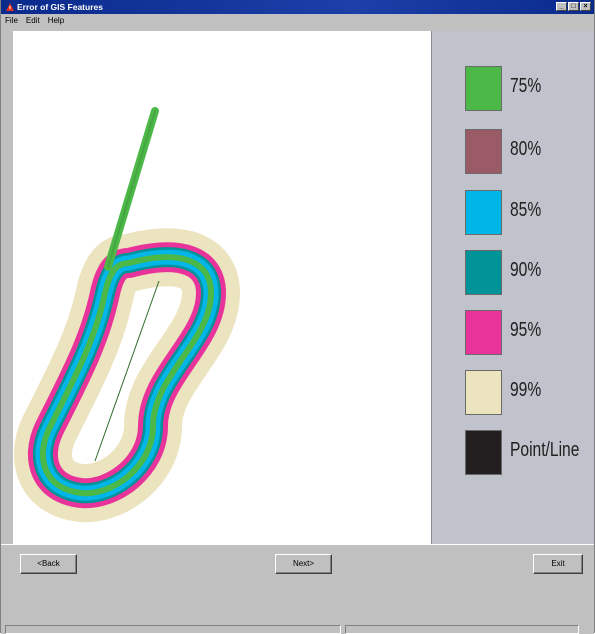 The height and width of the screenshot is (634, 595). What do you see at coordinates (526, 270) in the screenshot?
I see `legend-label: 90%` at bounding box center [526, 270].